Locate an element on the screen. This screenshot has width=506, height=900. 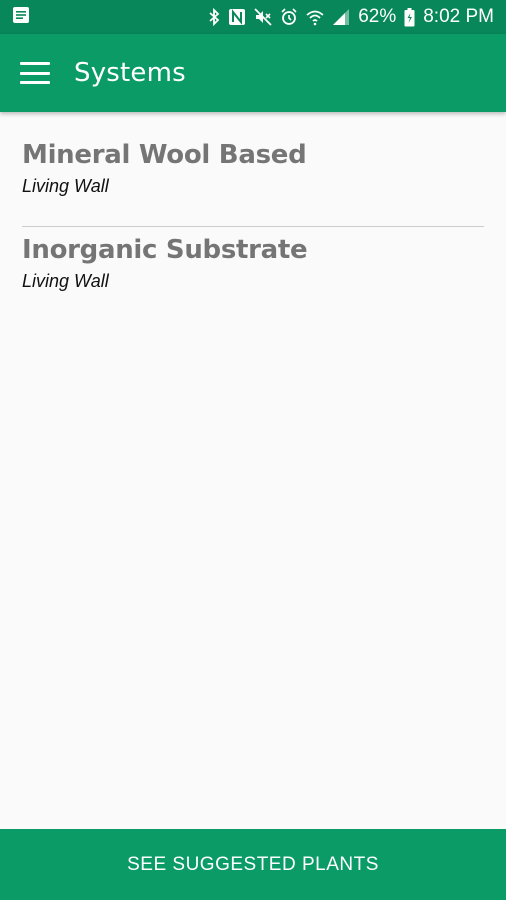
menu-icon is located at coordinates (35, 73).